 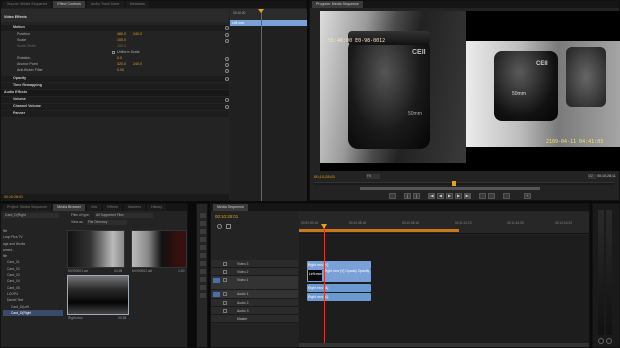 What do you see at coordinates (592, 176) in the screenshot?
I see `quality-dropdown: 1/2` at bounding box center [592, 176].